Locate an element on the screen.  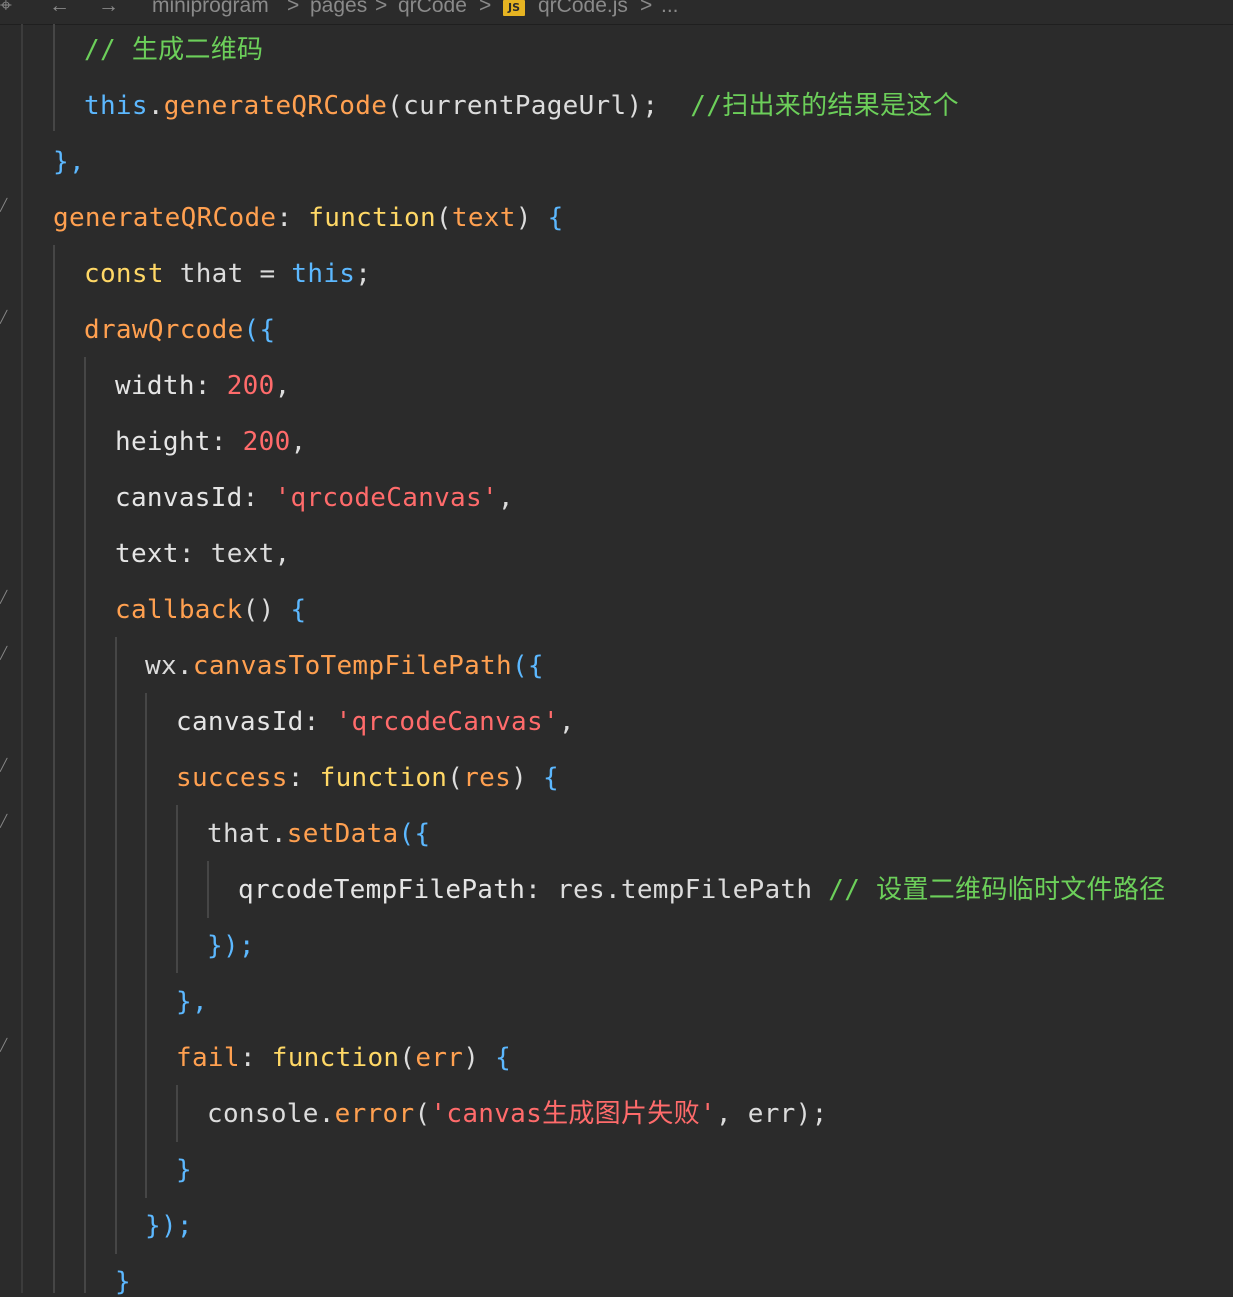
code-token: : res.tempFilePath is located at coordinates (677, 890).